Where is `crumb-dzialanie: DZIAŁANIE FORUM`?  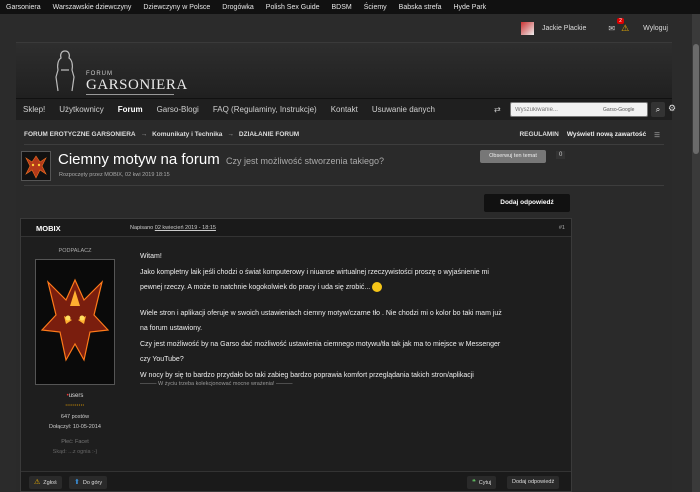
crumb-dzialanie: DZIAŁANIE FORUM is located at coordinates (269, 134).